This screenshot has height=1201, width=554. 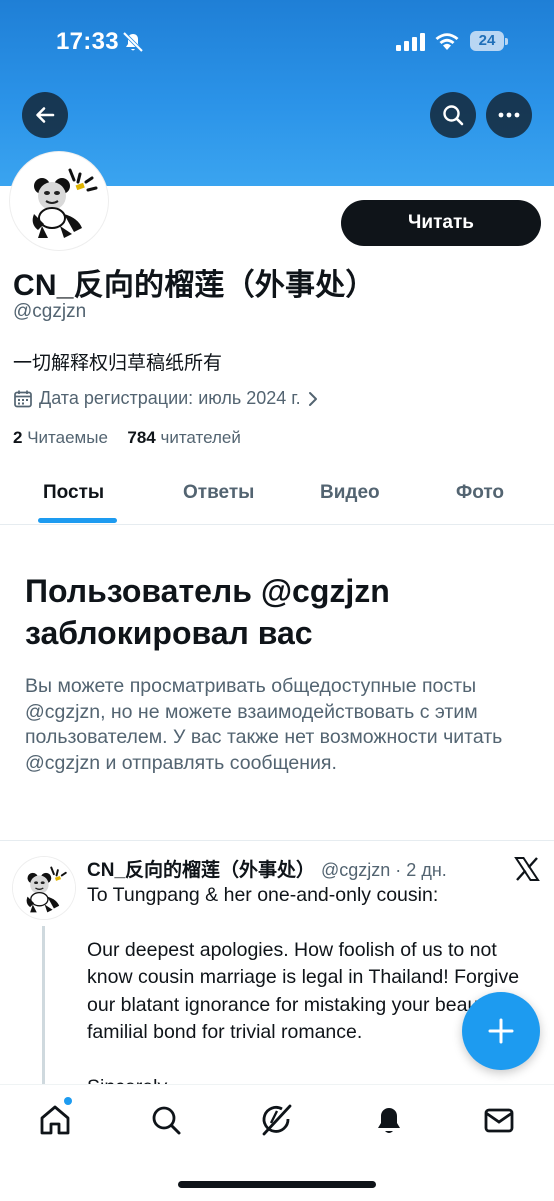 I want to click on followers-count: 784, so click(x=141, y=437).